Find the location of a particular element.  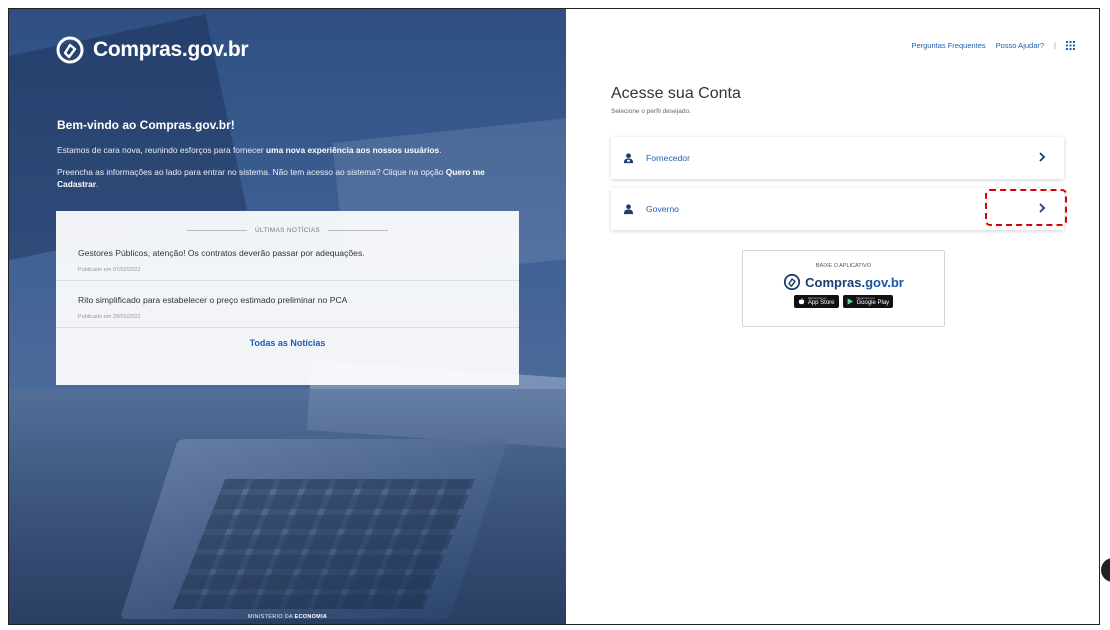

ministry-footer: MINISTÉRIO DA ECONOMIA is located at coordinates (287, 617).